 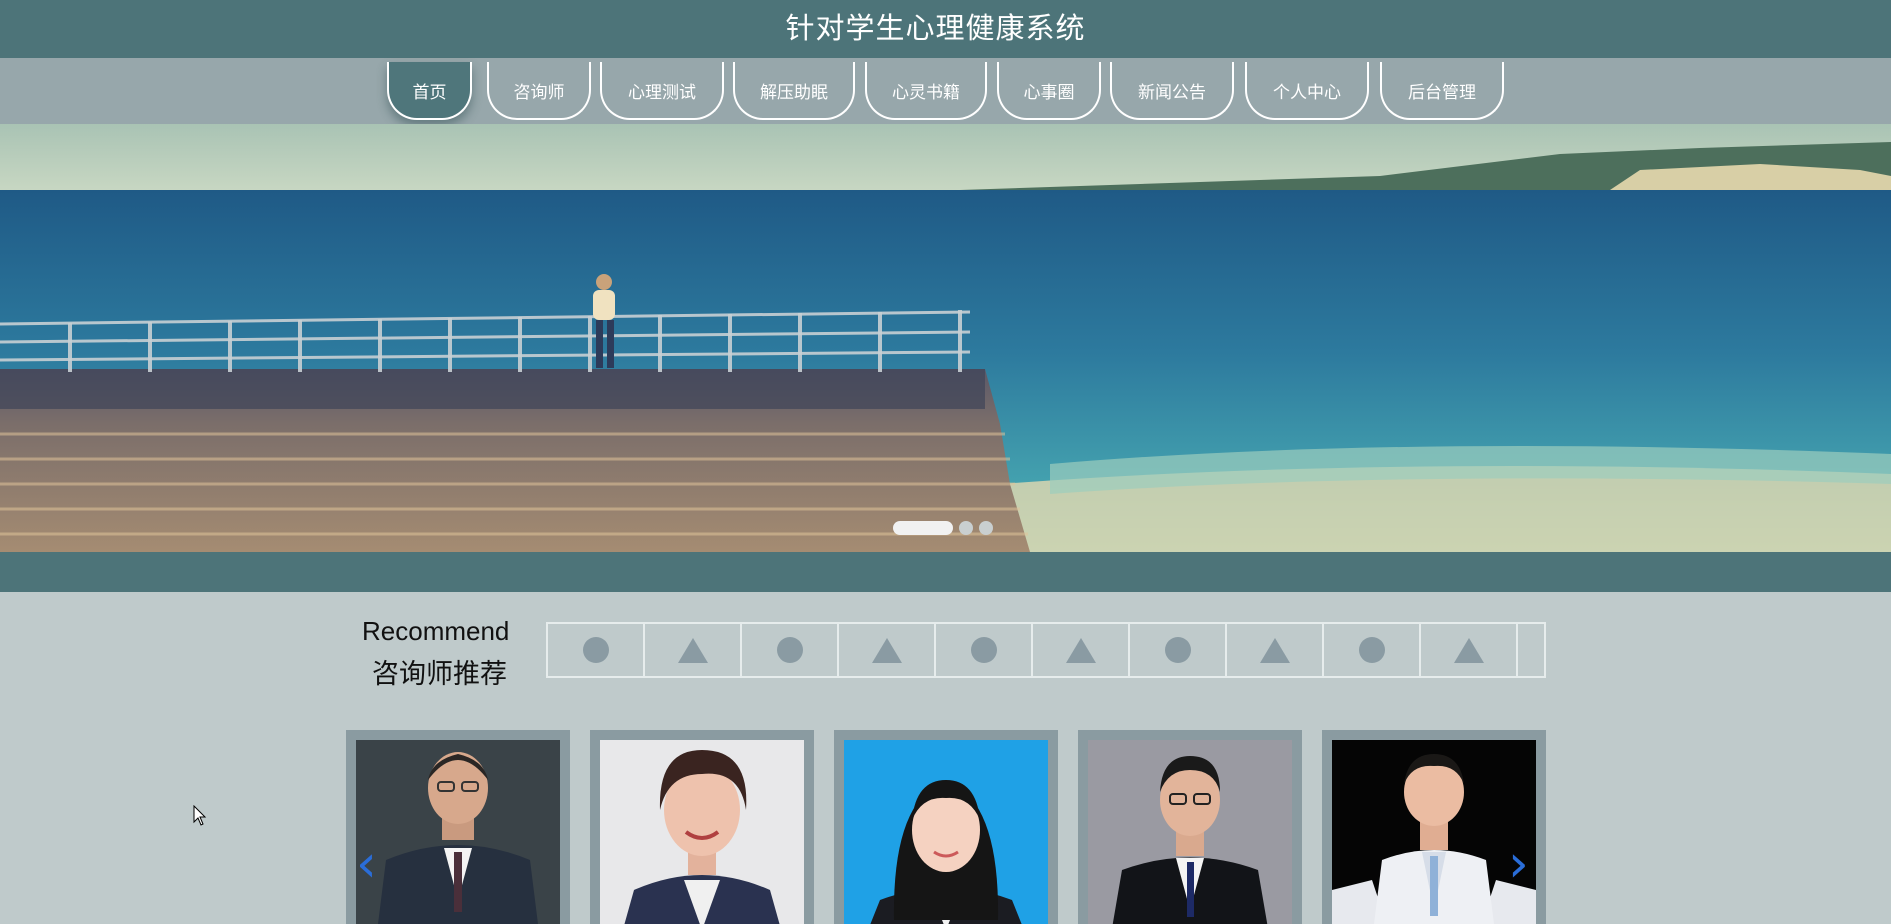 I want to click on nav-label: 新闻公告, so click(x=1172, y=92).